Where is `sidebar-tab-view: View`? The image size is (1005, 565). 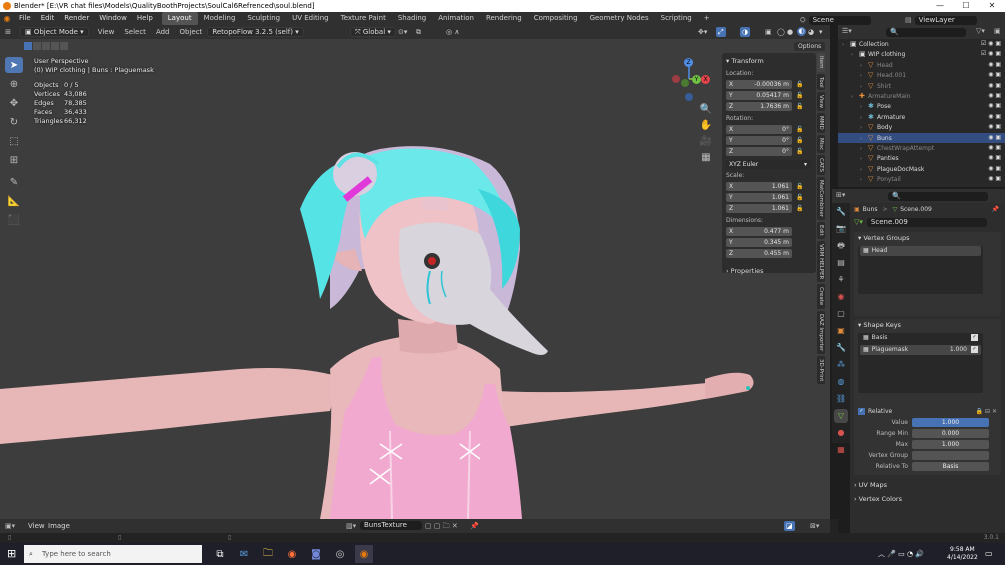 sidebar-tab-view: View is located at coordinates (821, 102).